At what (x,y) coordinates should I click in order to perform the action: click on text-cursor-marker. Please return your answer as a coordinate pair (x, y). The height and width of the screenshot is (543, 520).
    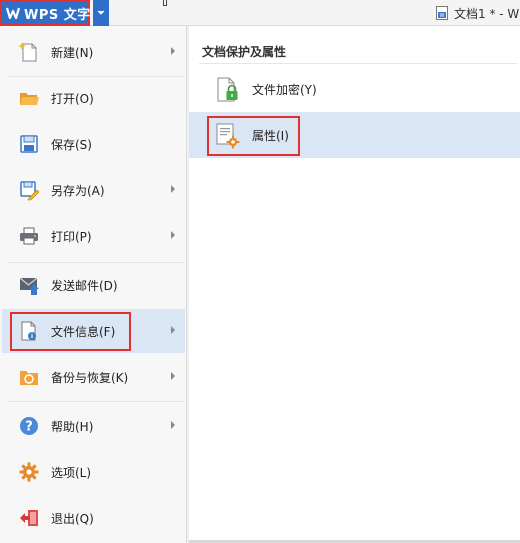
    Looking at the image, I should click on (165, 3).